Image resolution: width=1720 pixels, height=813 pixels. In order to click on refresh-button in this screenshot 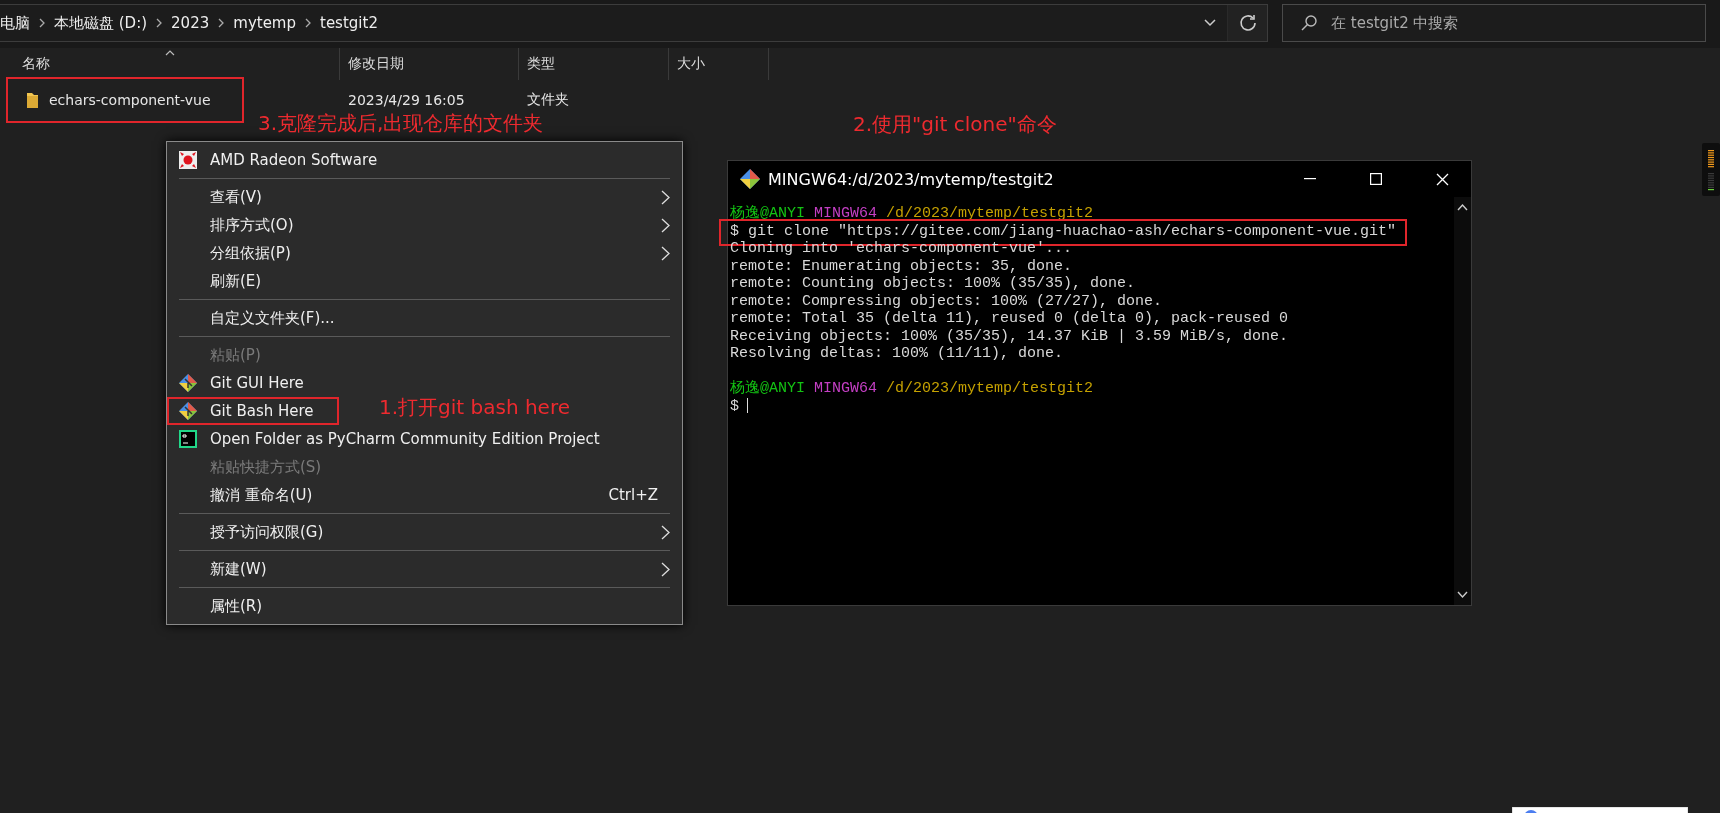, I will do `click(1247, 23)`.